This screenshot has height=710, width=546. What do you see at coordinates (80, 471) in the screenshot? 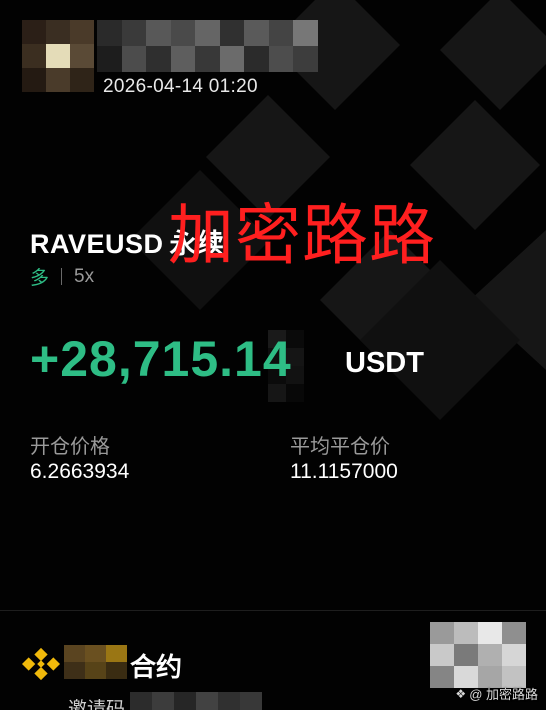
I see `entry-price-value: 6.2663934` at bounding box center [80, 471].